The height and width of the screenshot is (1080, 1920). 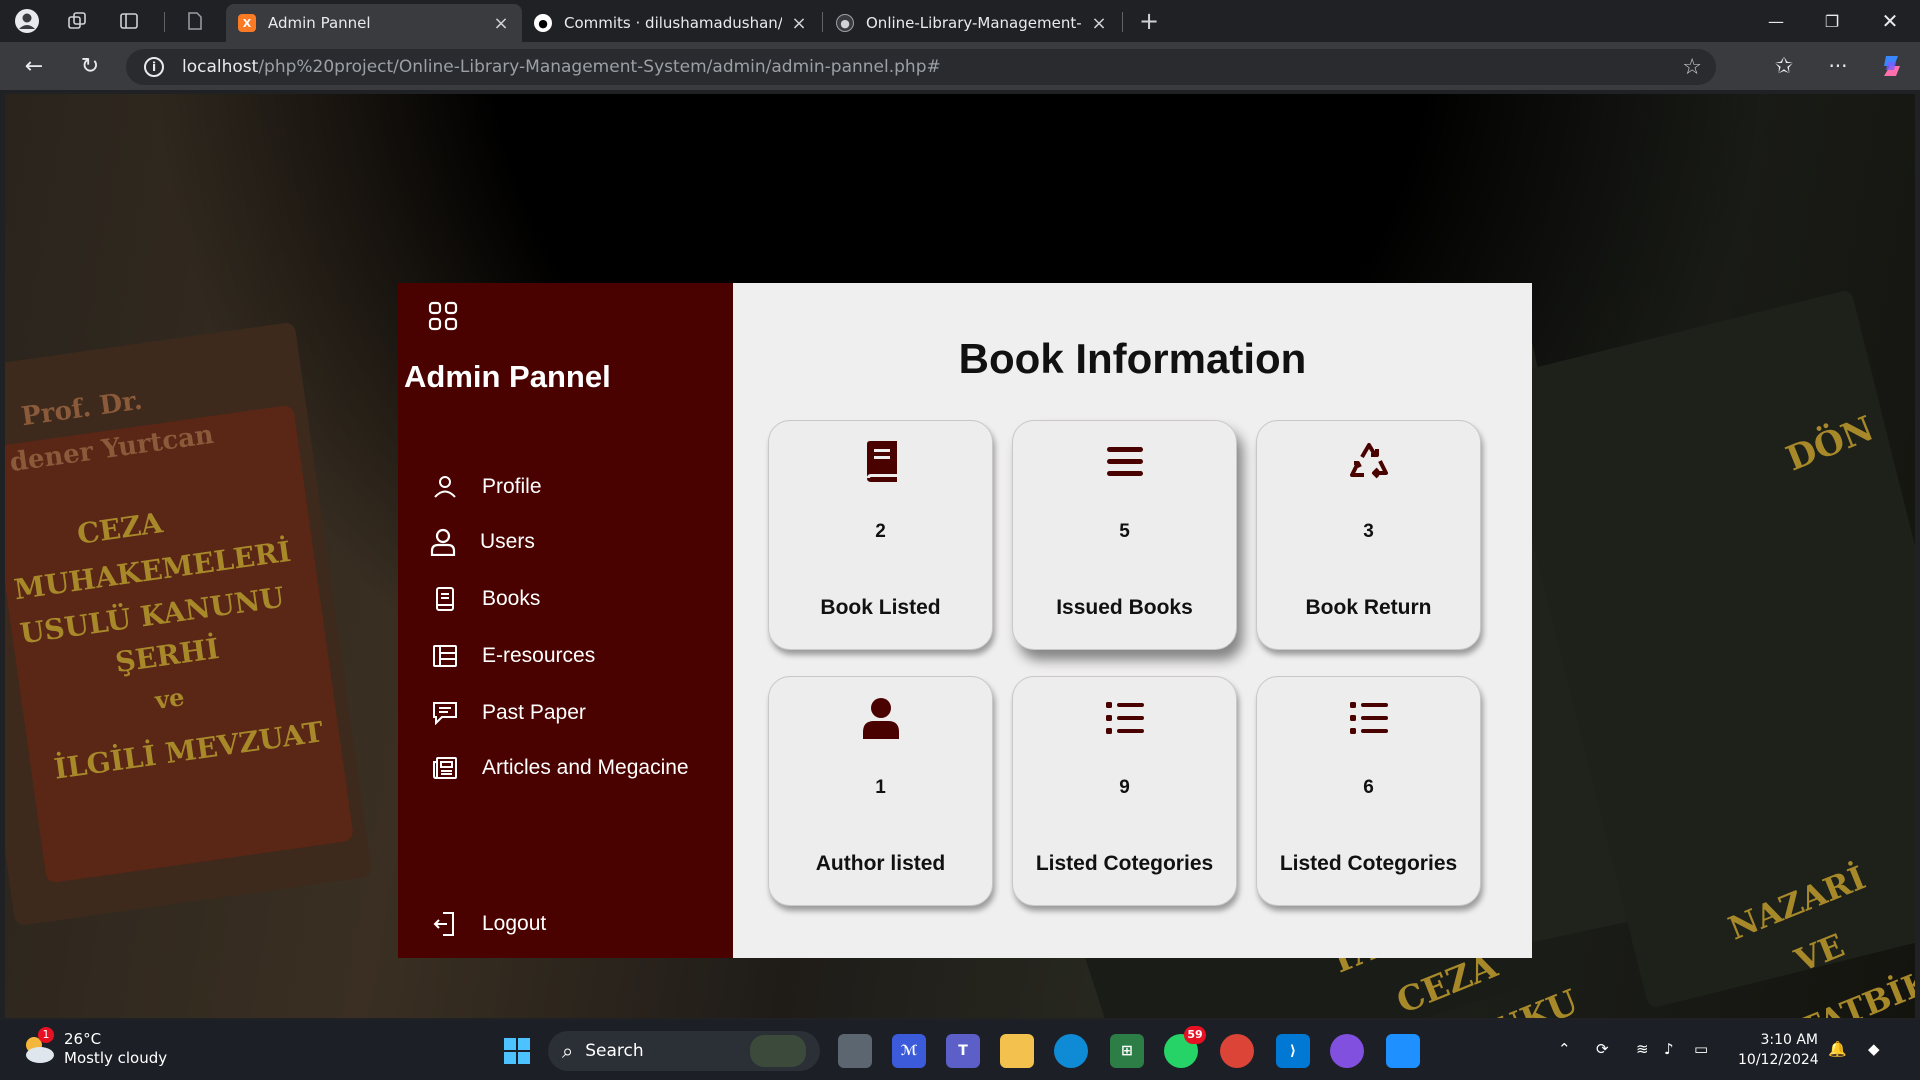 I want to click on tab-title: Online-Library-Management-Syst, so click(x=974, y=23).